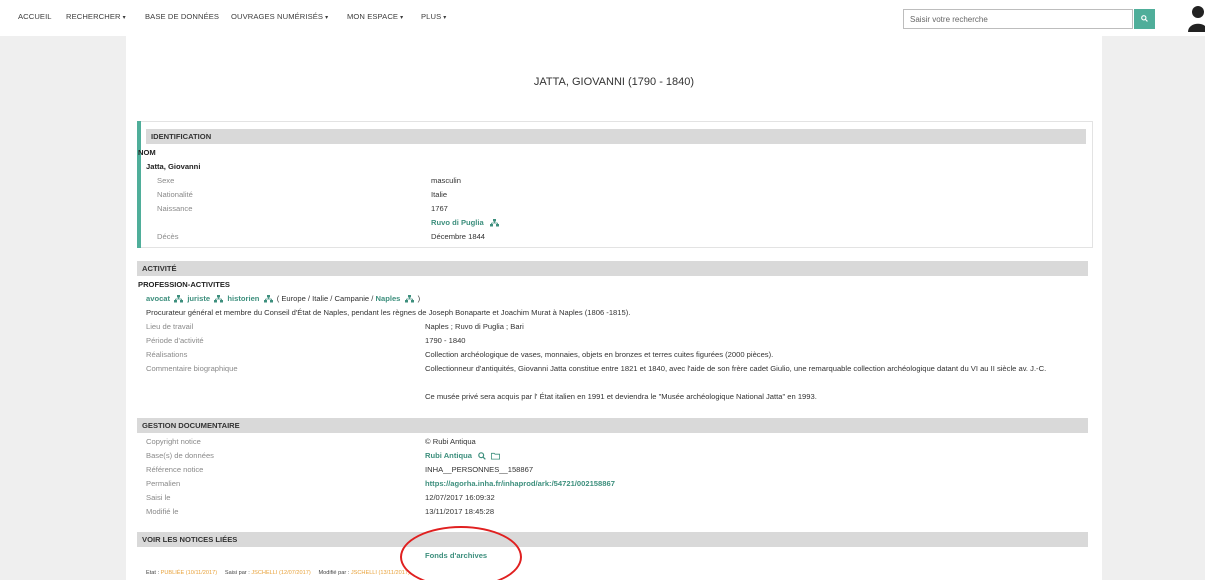  What do you see at coordinates (474, 326) in the screenshot?
I see `field-value: Naples ; Ruvo di Puglia ; Bari` at bounding box center [474, 326].